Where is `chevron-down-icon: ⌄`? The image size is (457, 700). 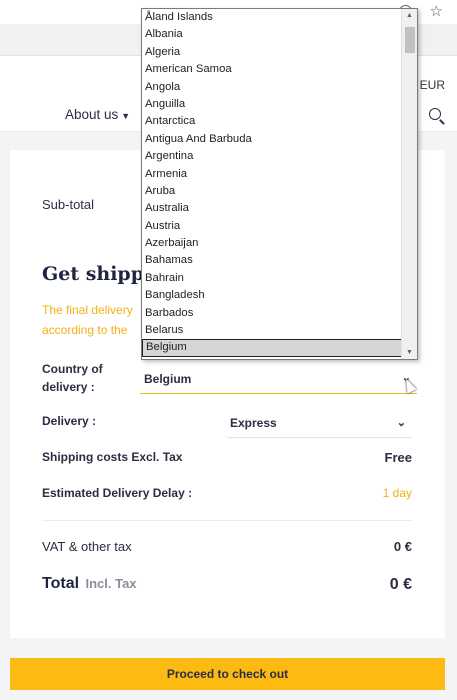
chevron-down-icon: ⌄ is located at coordinates (401, 423).